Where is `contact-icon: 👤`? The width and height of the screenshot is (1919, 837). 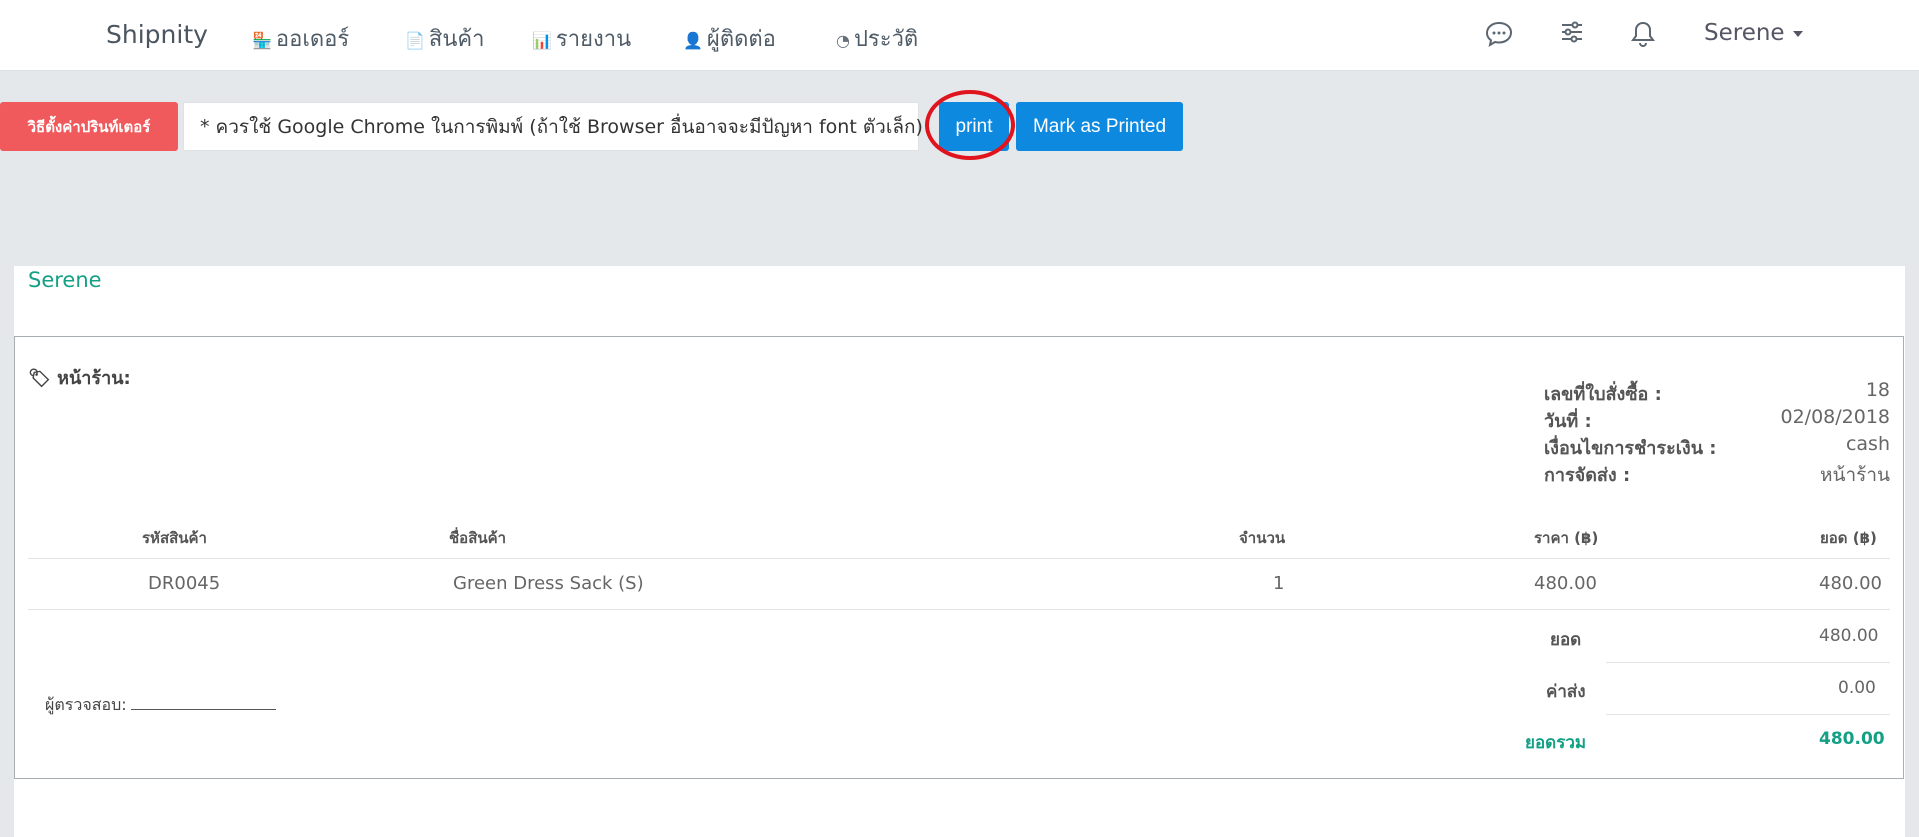 contact-icon: 👤 is located at coordinates (693, 40).